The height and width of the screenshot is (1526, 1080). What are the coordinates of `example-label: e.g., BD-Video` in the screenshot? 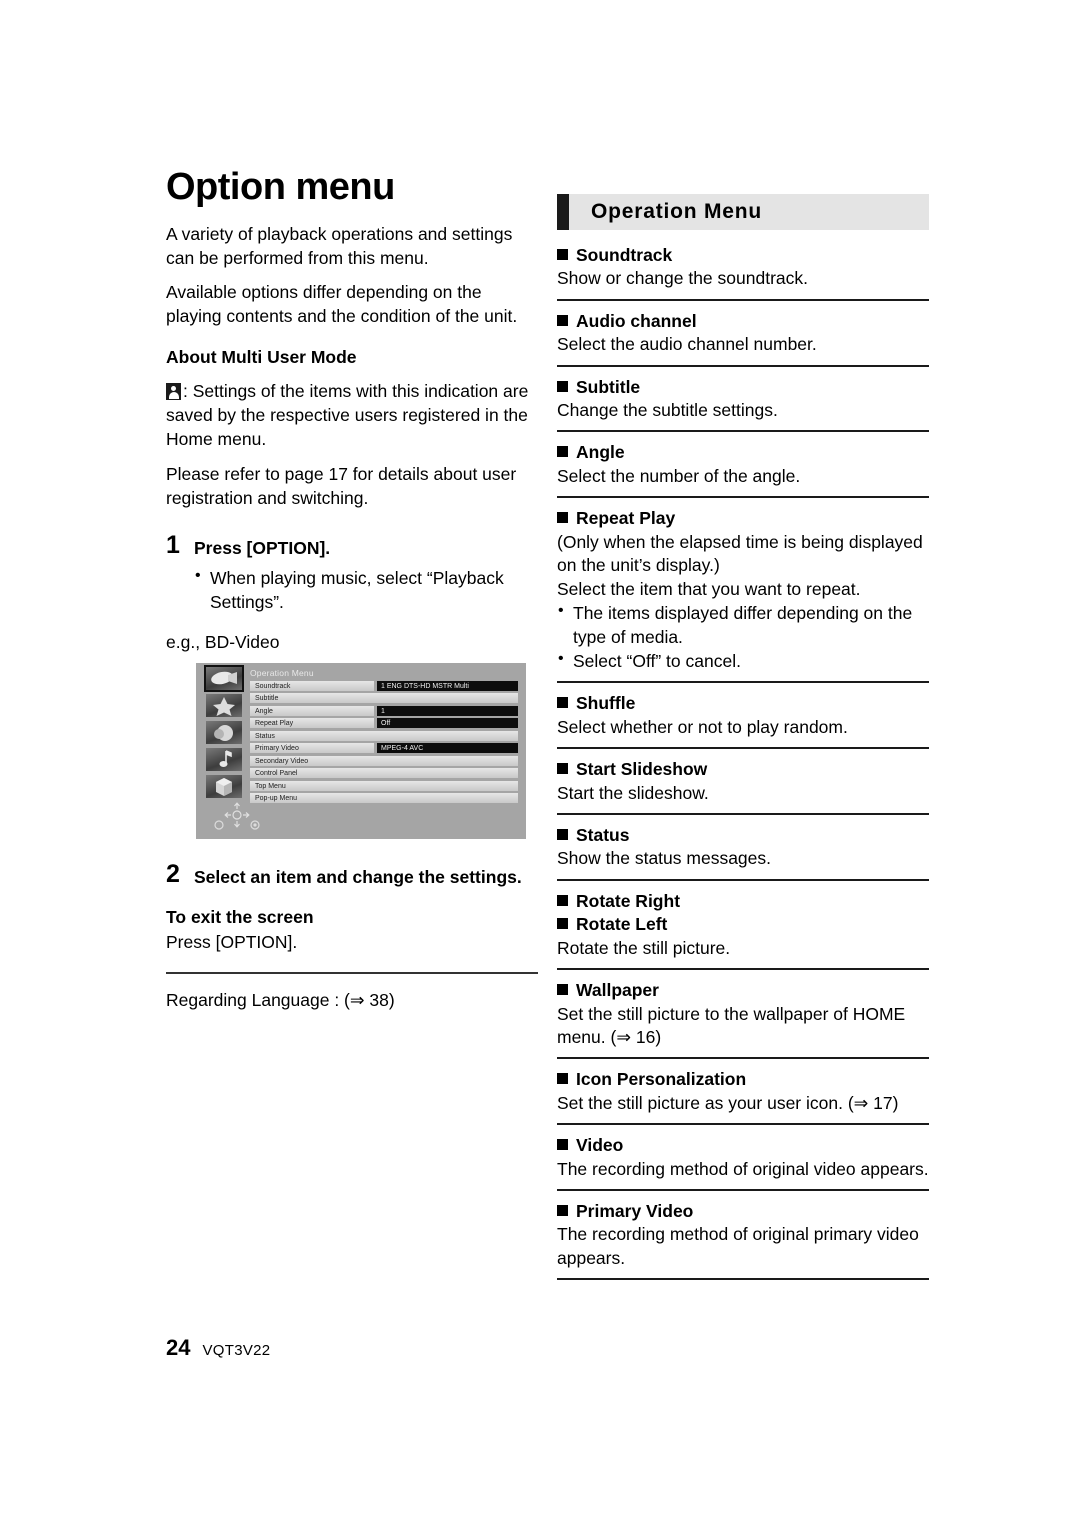 It's located at (223, 641).